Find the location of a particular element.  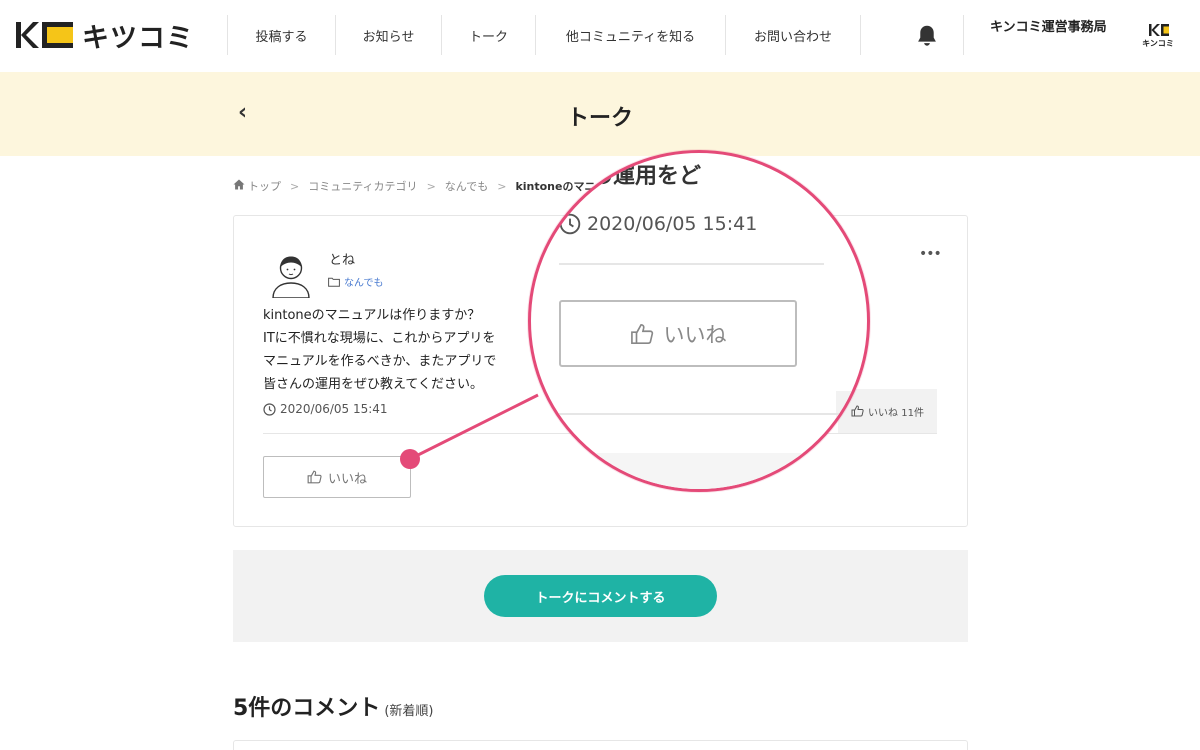

like-count-text: いいね 11件 is located at coordinates (896, 413).